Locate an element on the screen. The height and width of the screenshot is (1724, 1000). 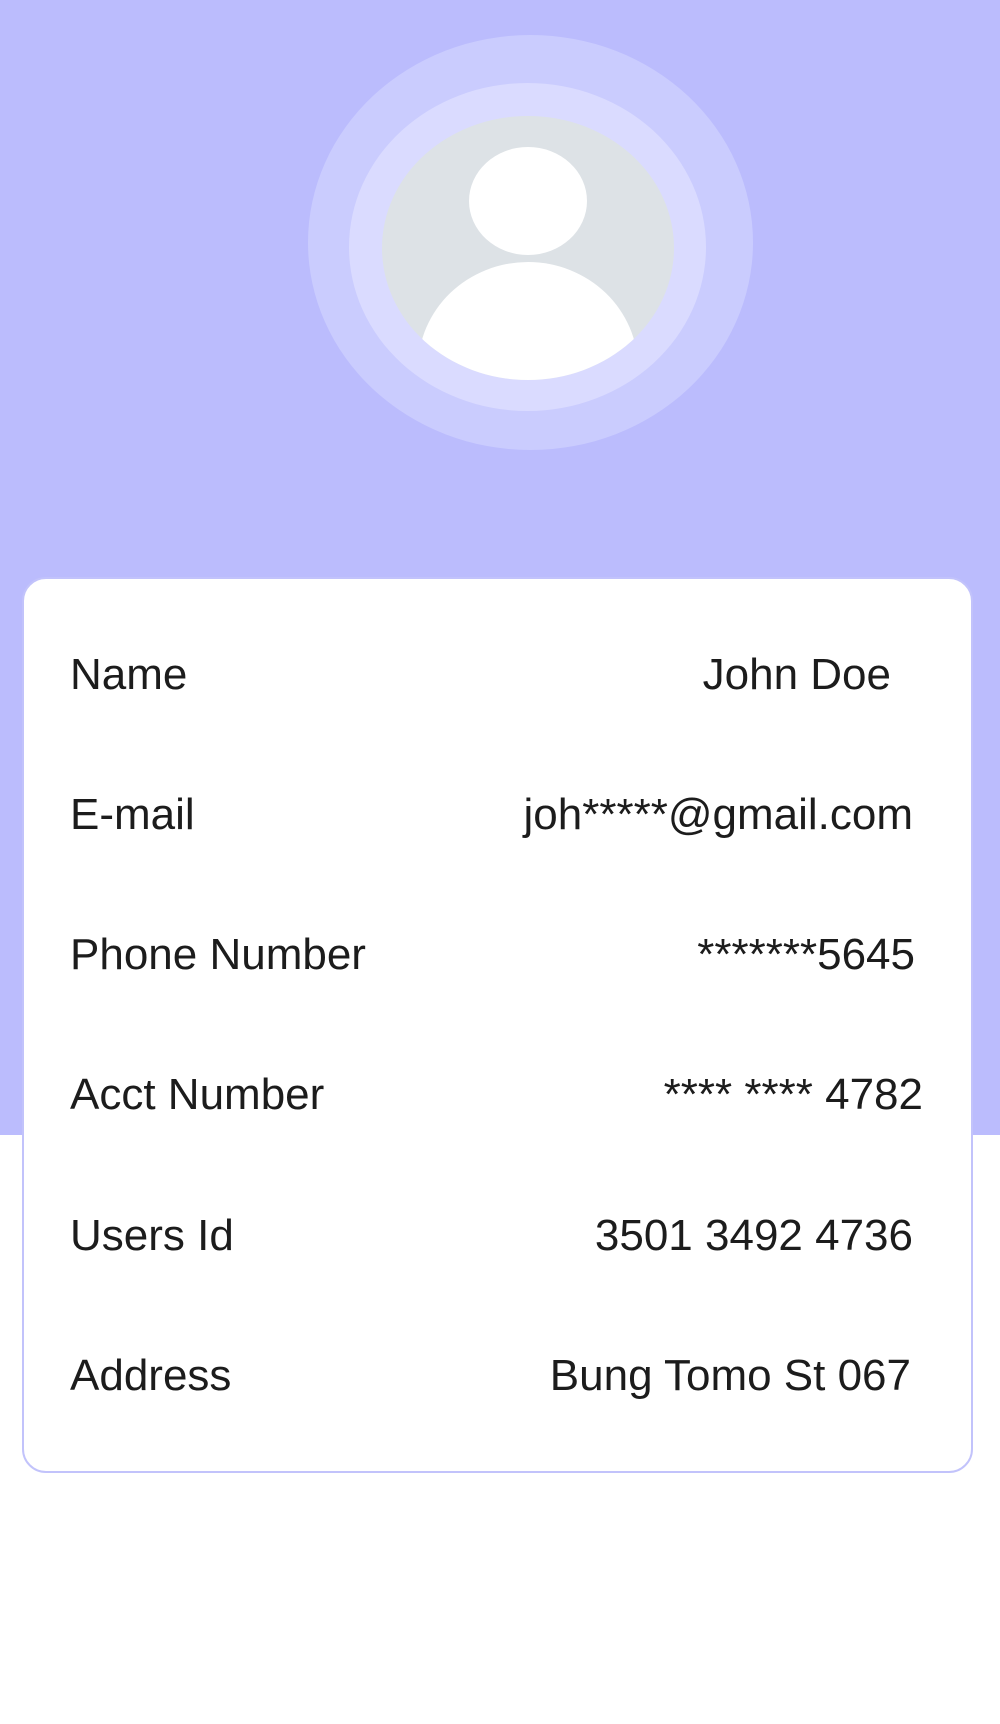
detail-row-email: E-mail joh*****@gmail.com is located at coordinates (497, 815).